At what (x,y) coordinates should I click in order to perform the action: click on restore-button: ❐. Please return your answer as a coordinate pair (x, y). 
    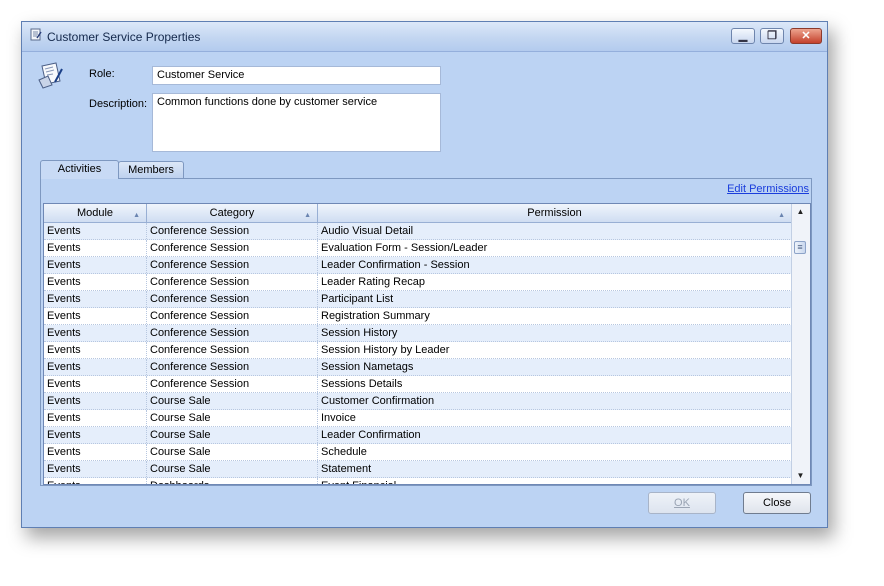
    Looking at the image, I should click on (772, 36).